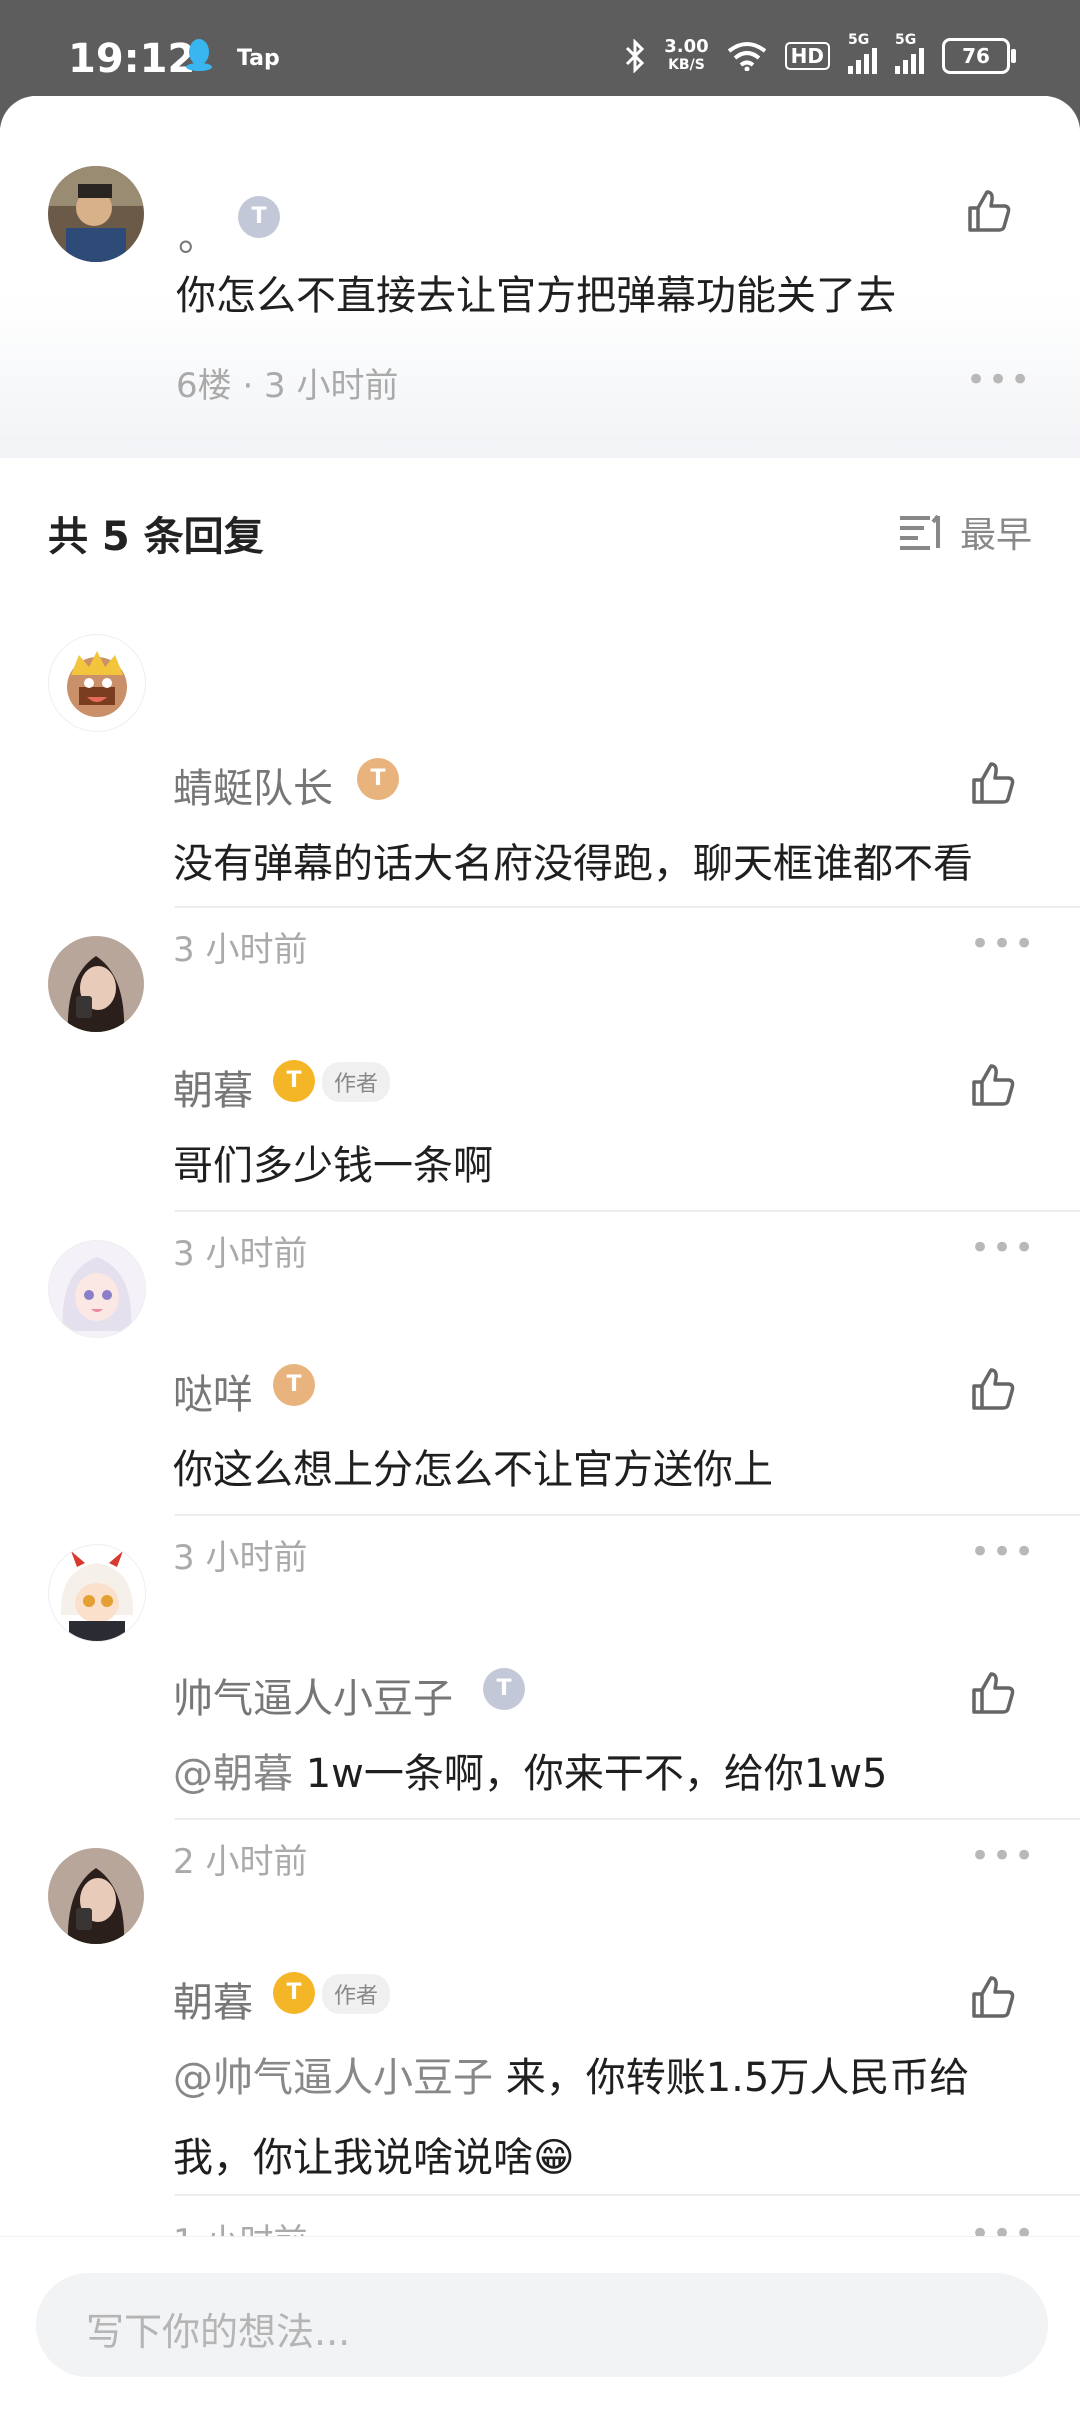 This screenshot has height=2412, width=1080. What do you see at coordinates (287, 386) in the screenshot?
I see `comment-meta: 6楼 · 3 小时前` at bounding box center [287, 386].